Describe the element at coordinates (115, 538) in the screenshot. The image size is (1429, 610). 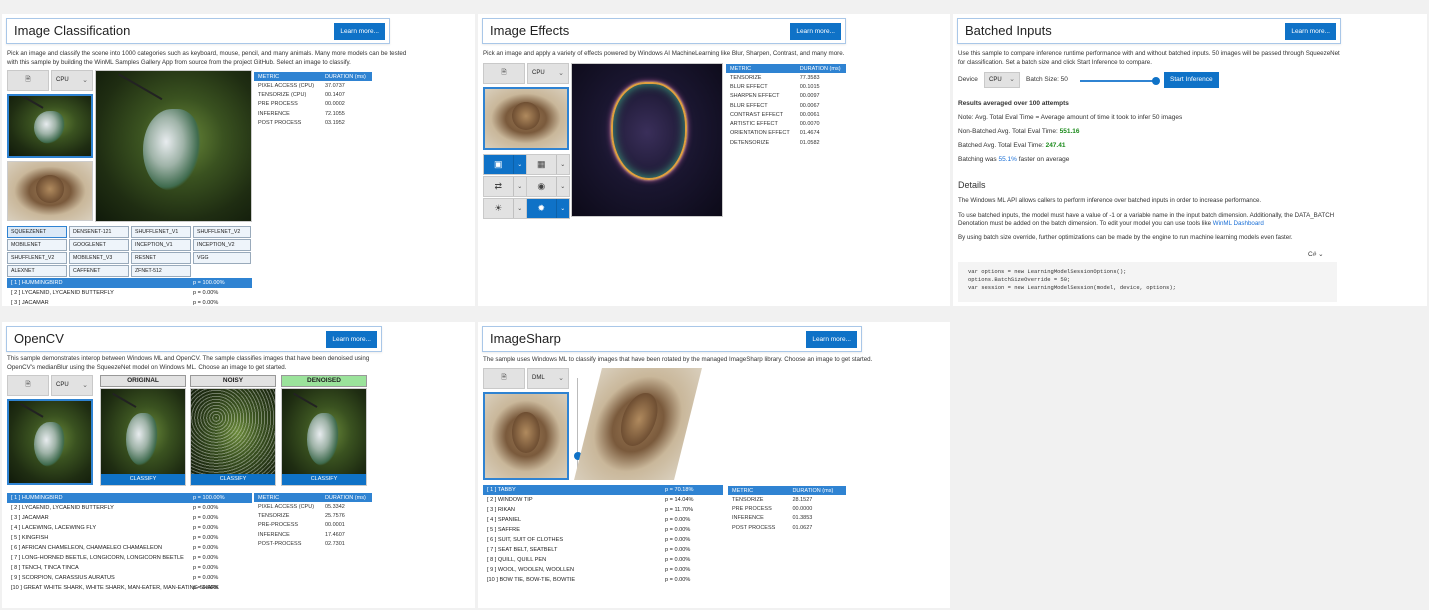
I see `result-row: [ 5 ] KINGFISH p = 0.00%` at that location.